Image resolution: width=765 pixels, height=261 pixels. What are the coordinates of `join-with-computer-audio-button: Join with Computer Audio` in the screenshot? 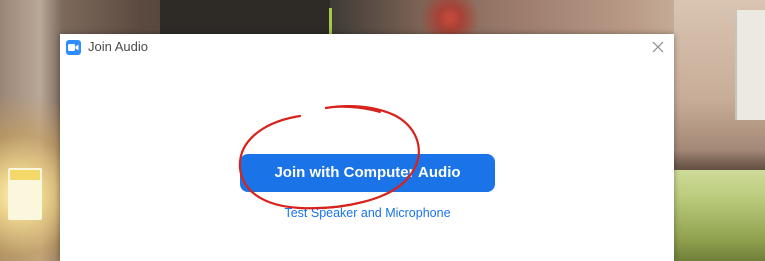 It's located at (367, 173).